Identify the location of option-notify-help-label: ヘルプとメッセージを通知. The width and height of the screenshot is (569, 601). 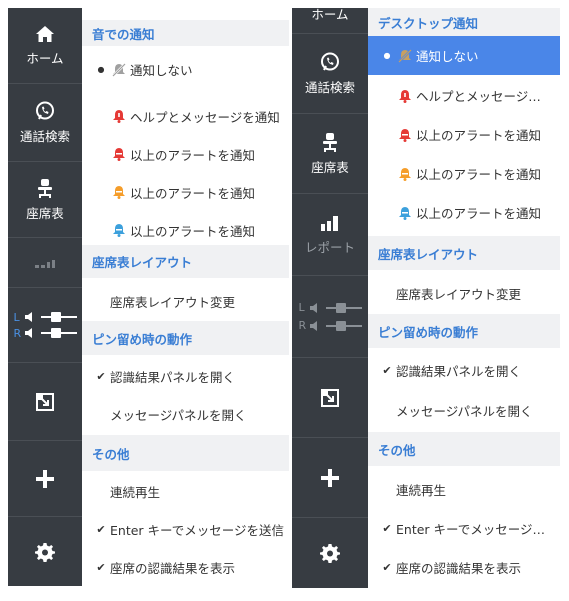
(205, 117).